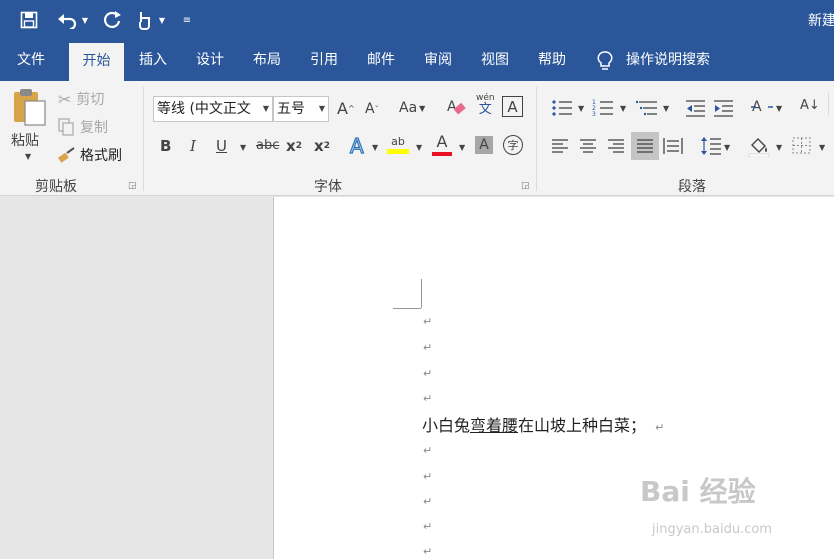 This screenshot has width=834, height=559. I want to click on multilevel-list-button, so click(647, 108).